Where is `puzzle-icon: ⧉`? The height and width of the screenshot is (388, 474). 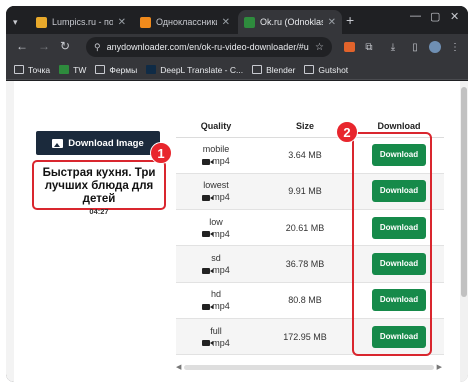
puzzle-icon: ⧉ is located at coordinates (369, 47).